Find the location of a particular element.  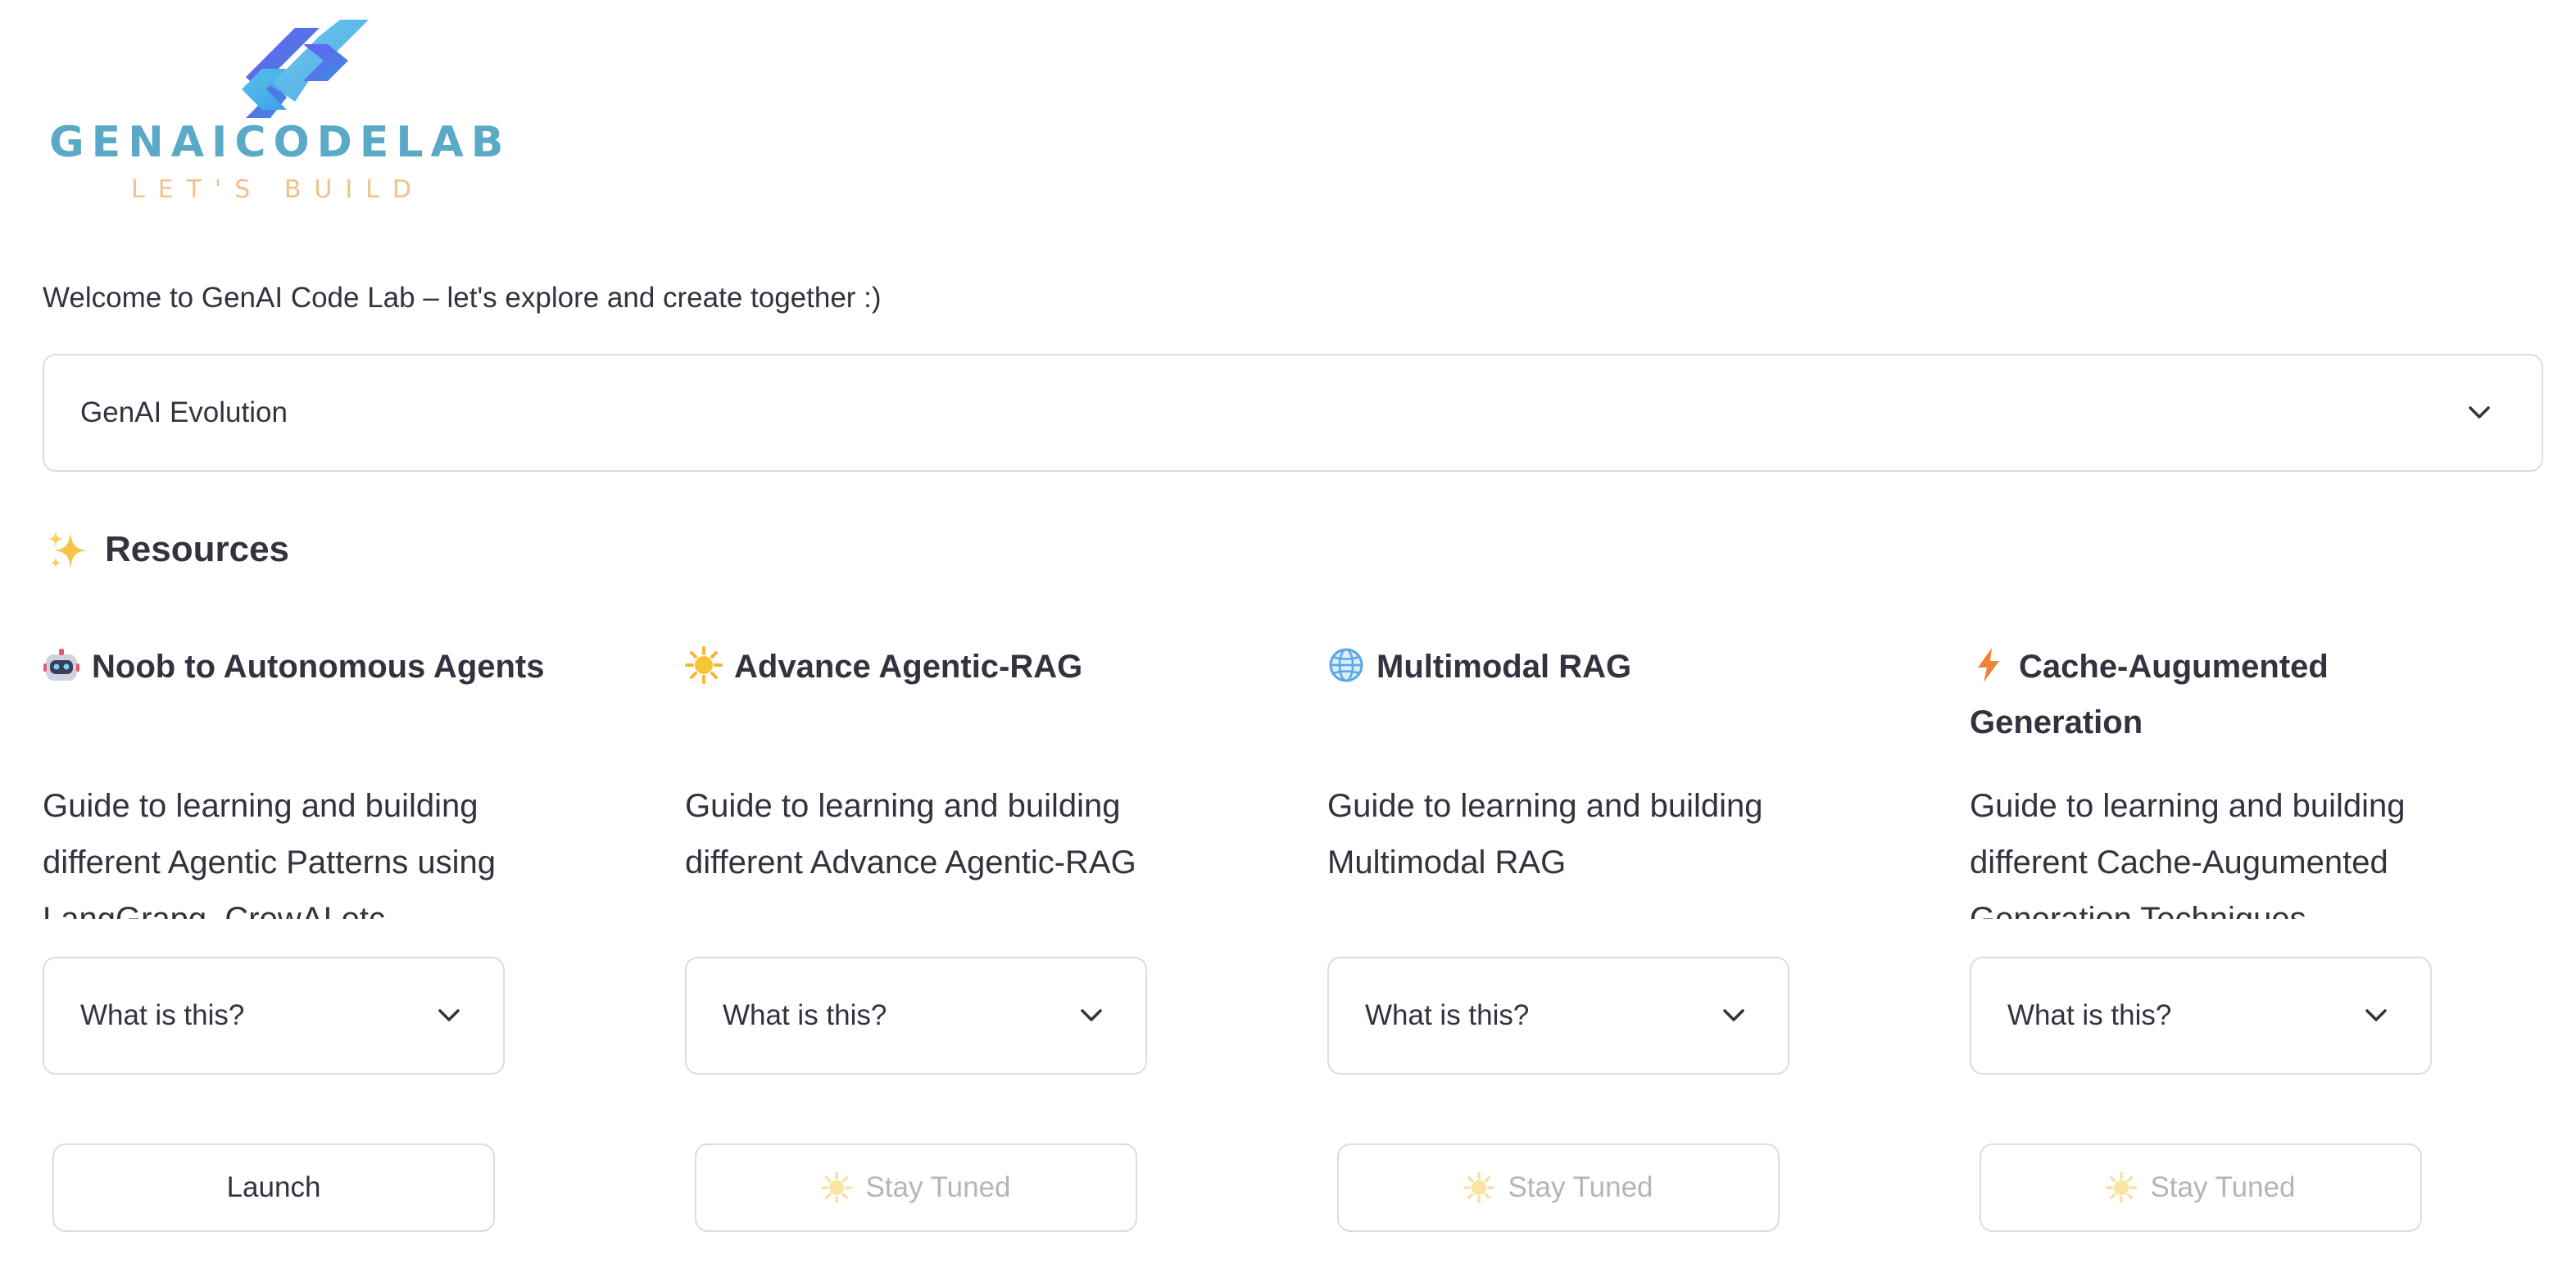

card-title: Cache-Augumented Generation is located at coordinates (2232, 694).